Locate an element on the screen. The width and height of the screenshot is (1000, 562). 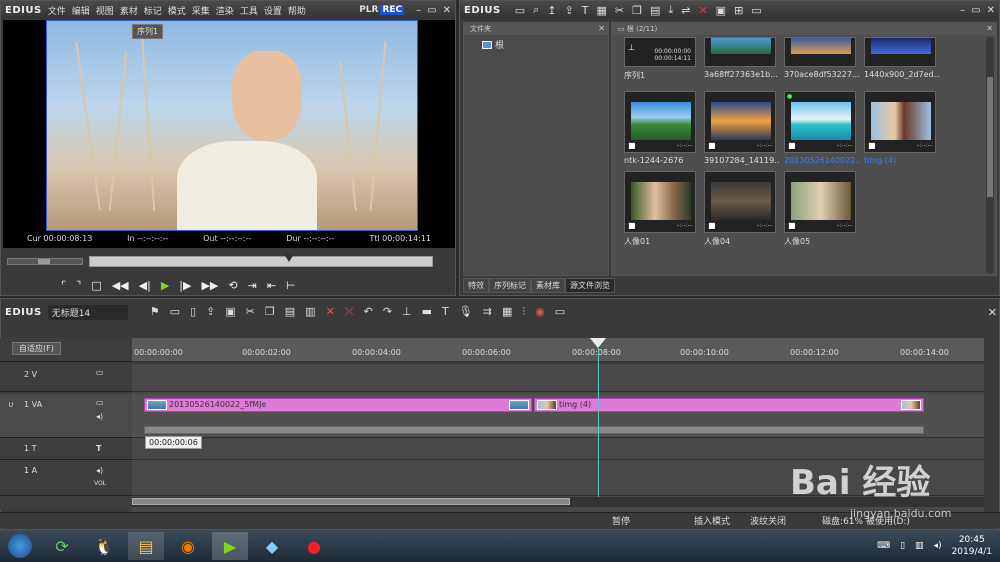
tab-bin: 素材库 is located at coordinates (548, 285).